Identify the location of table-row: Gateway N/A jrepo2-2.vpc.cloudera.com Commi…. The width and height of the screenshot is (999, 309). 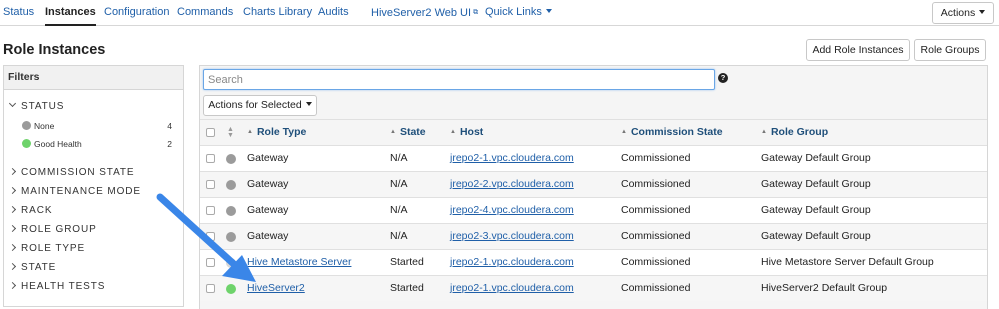
(593, 184).